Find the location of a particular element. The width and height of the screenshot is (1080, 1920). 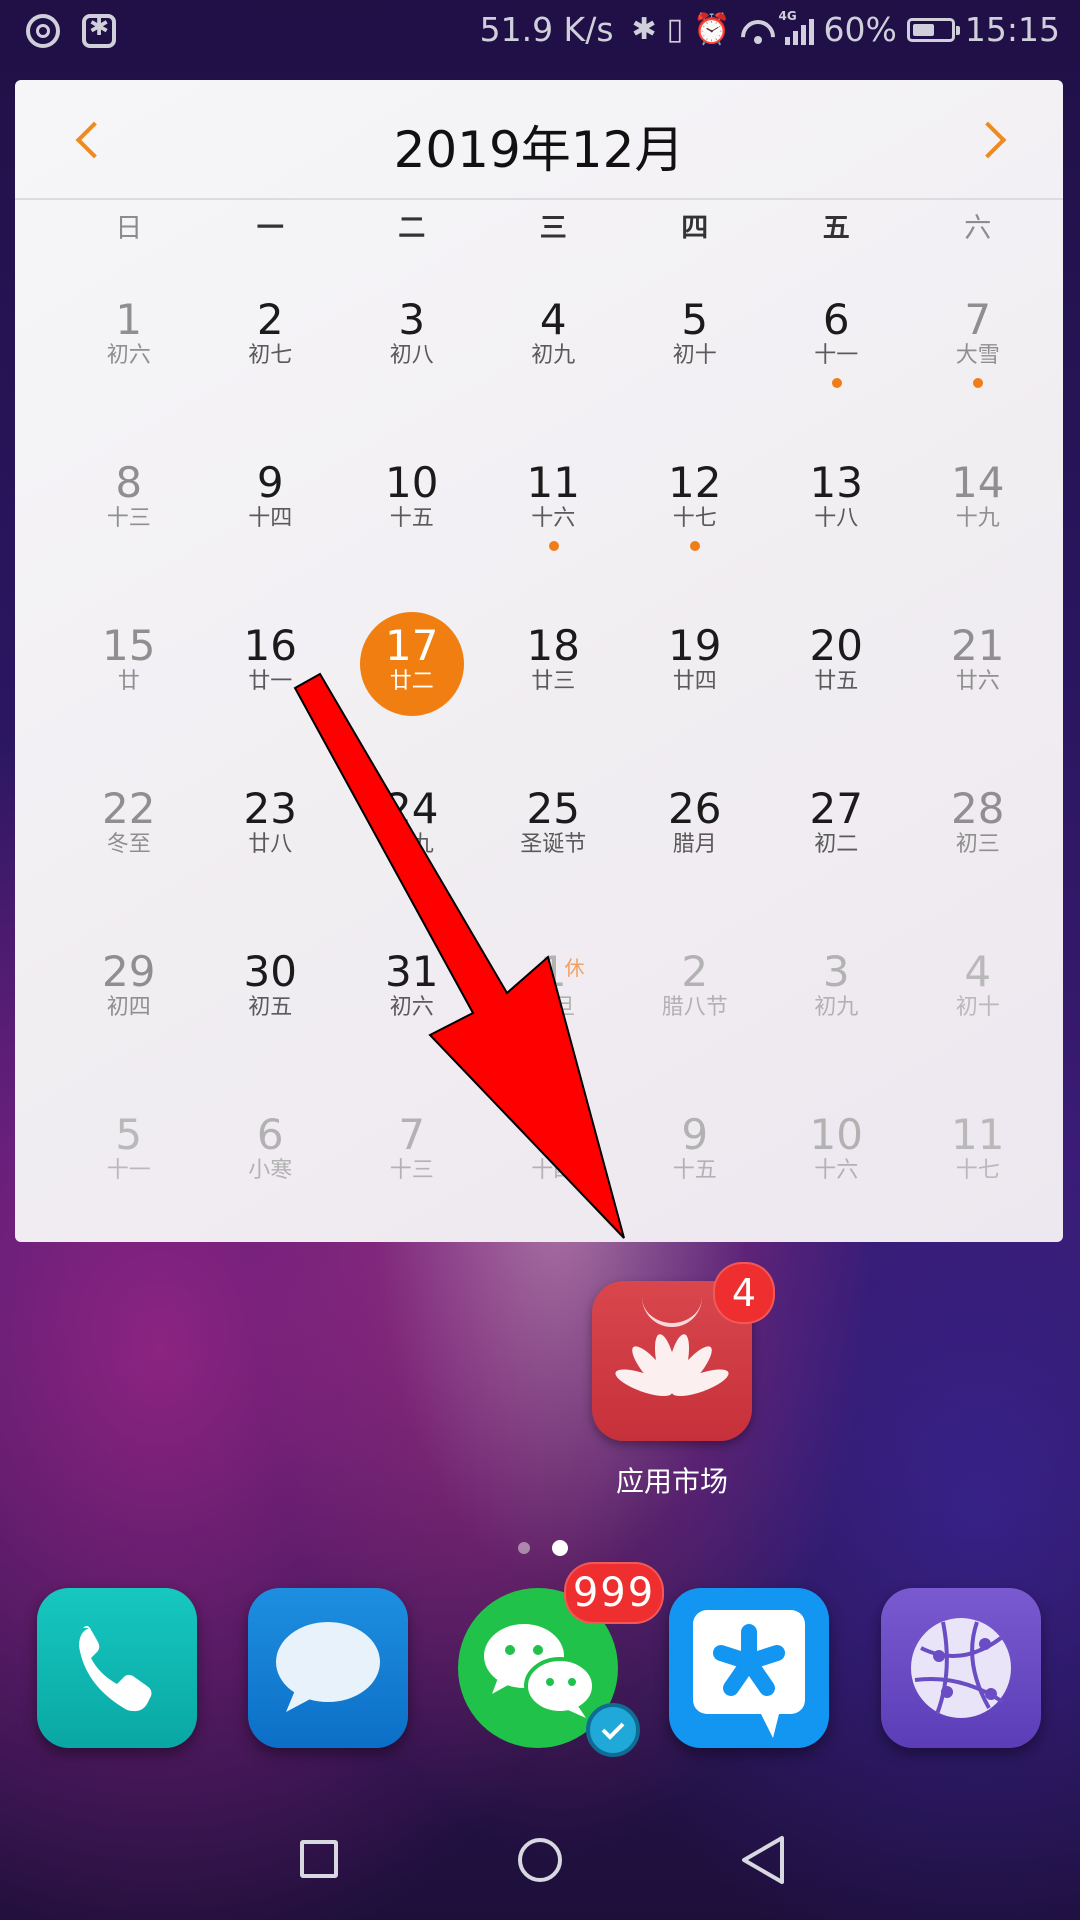

dock-phone-app is located at coordinates (117, 1668).